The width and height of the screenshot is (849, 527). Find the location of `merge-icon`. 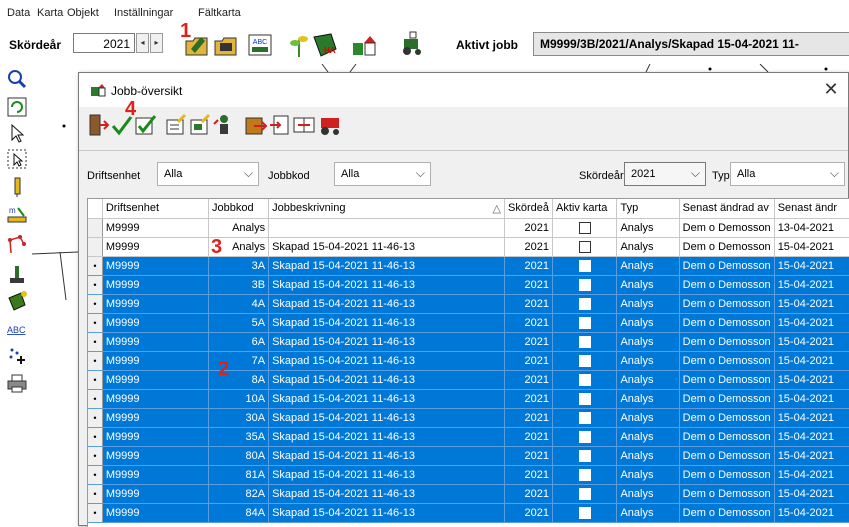

merge-icon is located at coordinates (304, 125).